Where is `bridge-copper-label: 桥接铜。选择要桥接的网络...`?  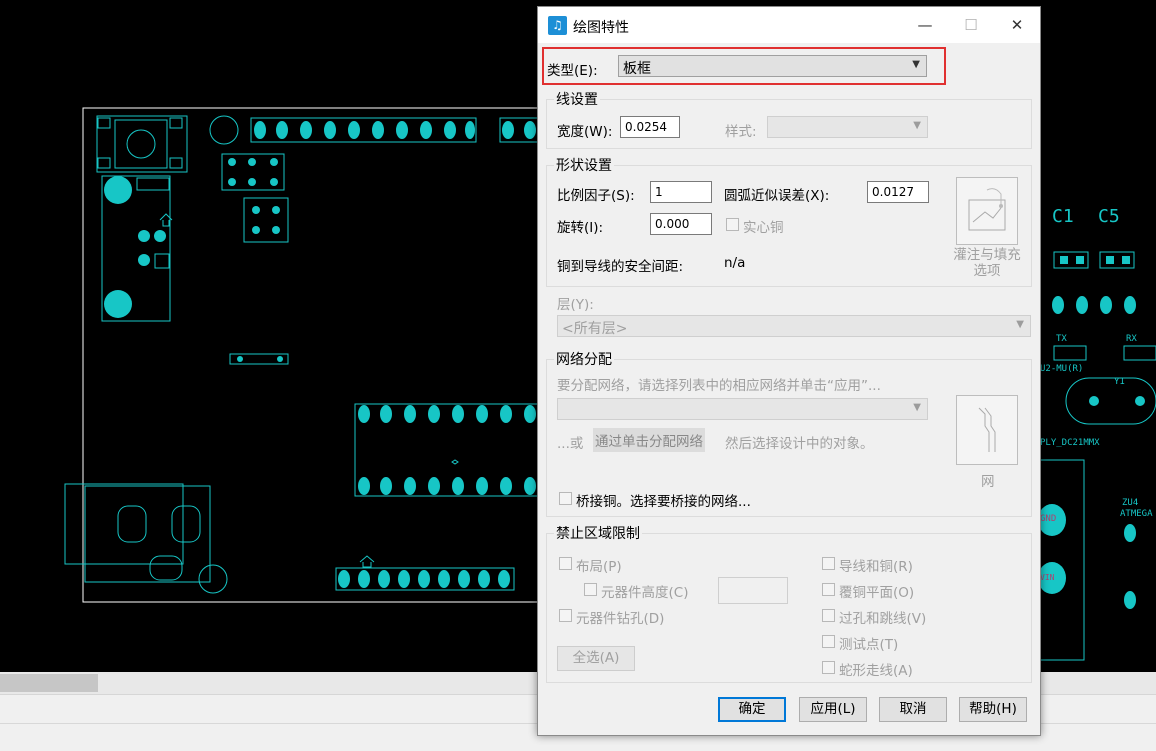
bridge-copper-label: 桥接铜。选择要桥接的网络... is located at coordinates (663, 502).